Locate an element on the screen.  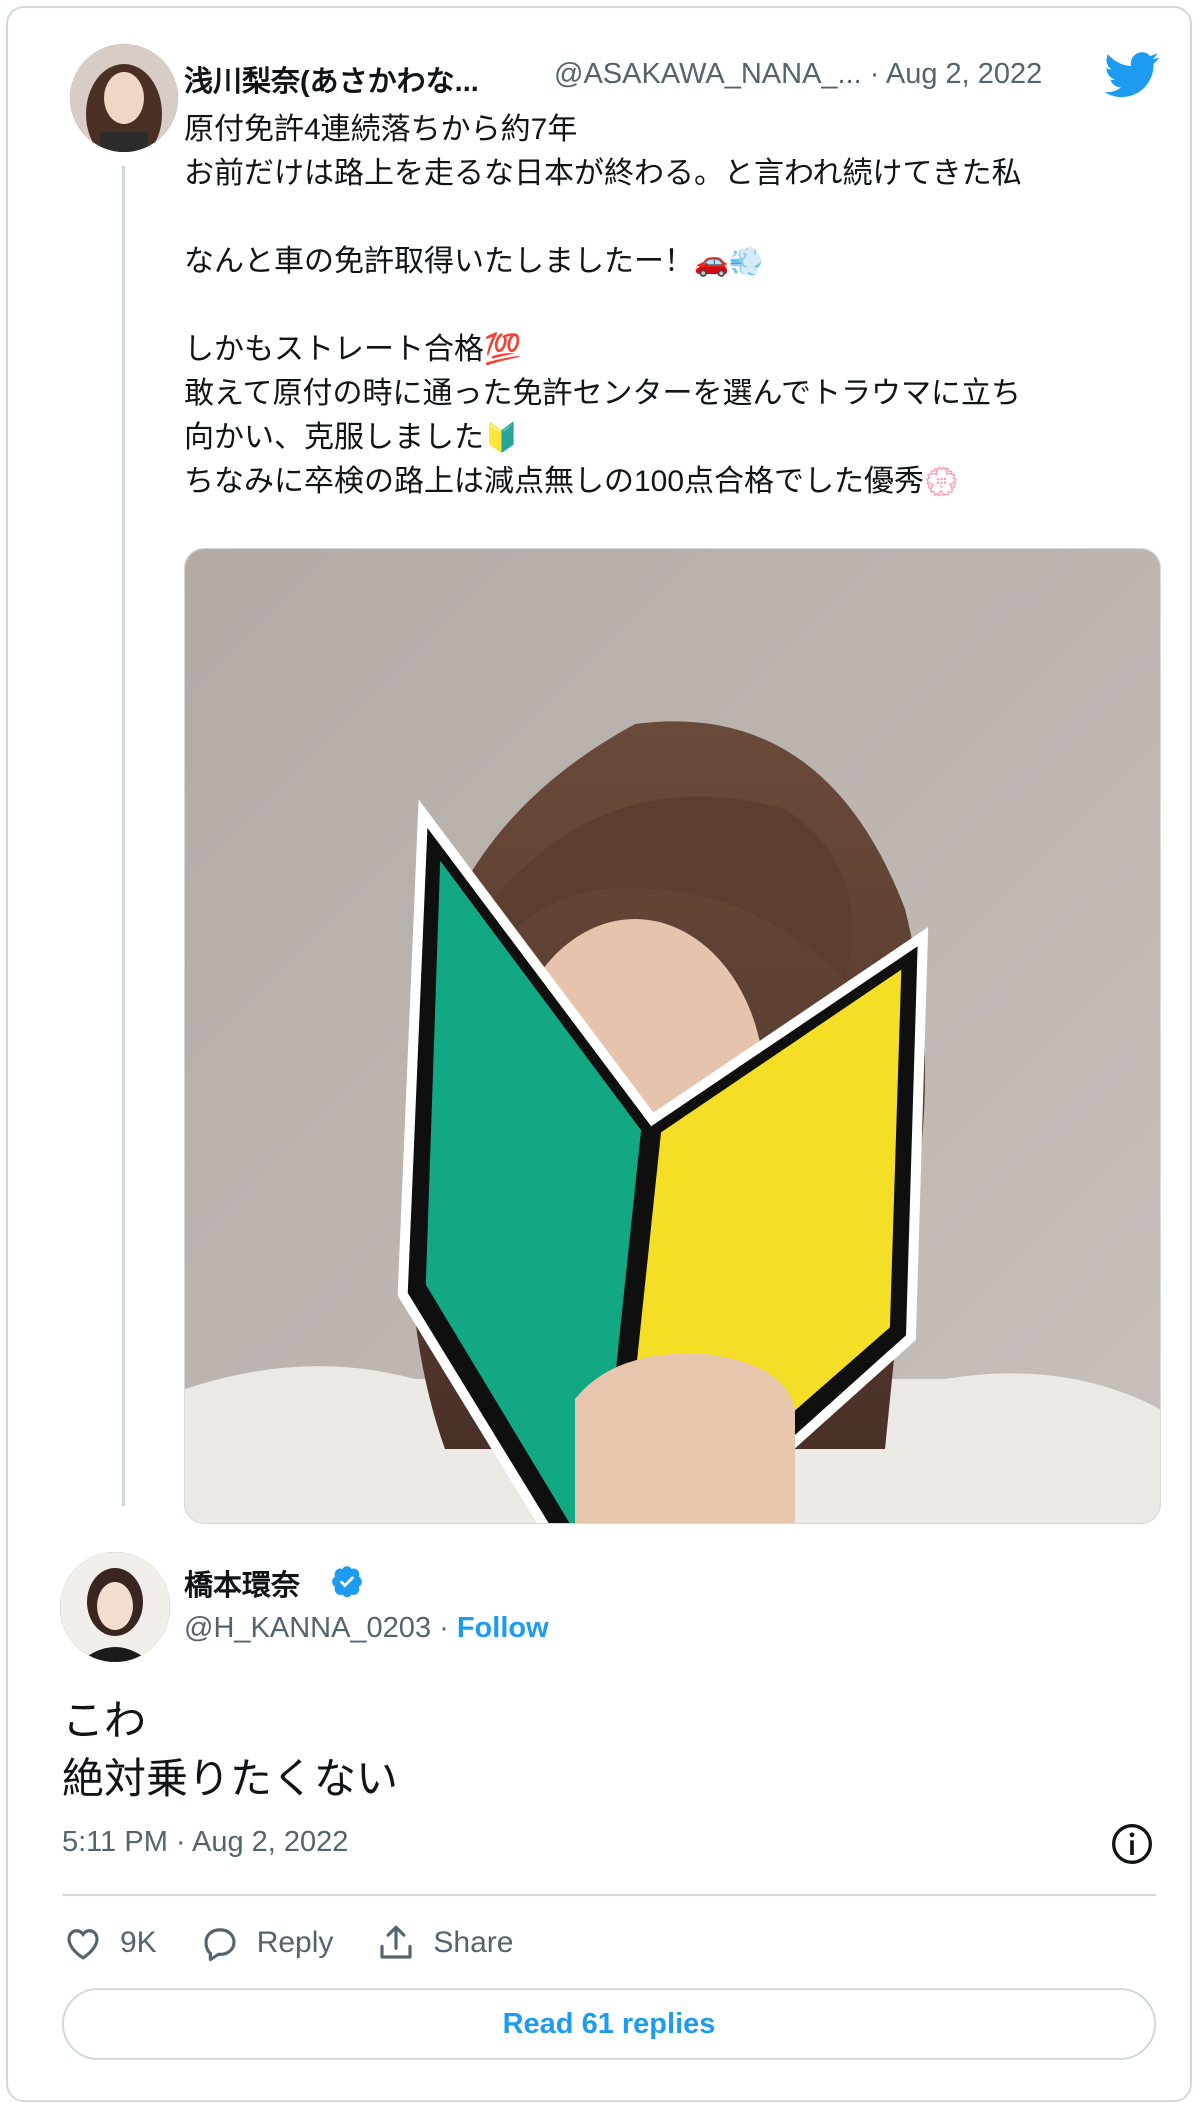
follow-button: Follow is located at coordinates (503, 1628).